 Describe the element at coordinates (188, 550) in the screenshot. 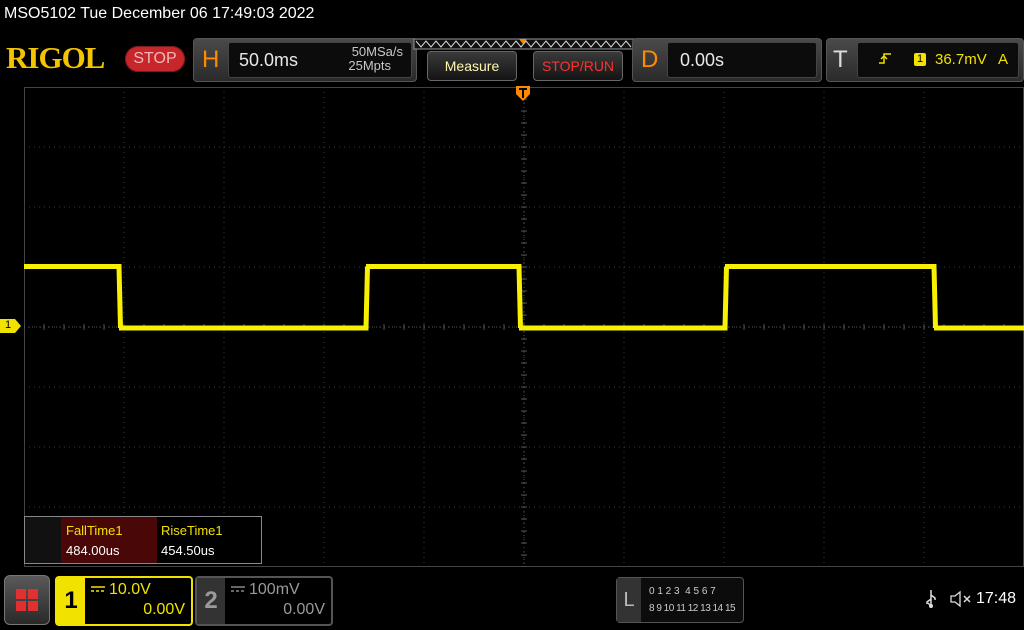

I see `measurement-value: 454.50us` at that location.